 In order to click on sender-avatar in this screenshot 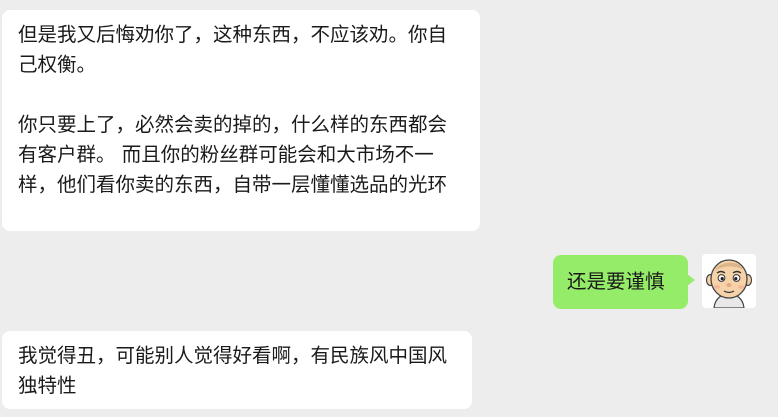, I will do `click(729, 281)`.